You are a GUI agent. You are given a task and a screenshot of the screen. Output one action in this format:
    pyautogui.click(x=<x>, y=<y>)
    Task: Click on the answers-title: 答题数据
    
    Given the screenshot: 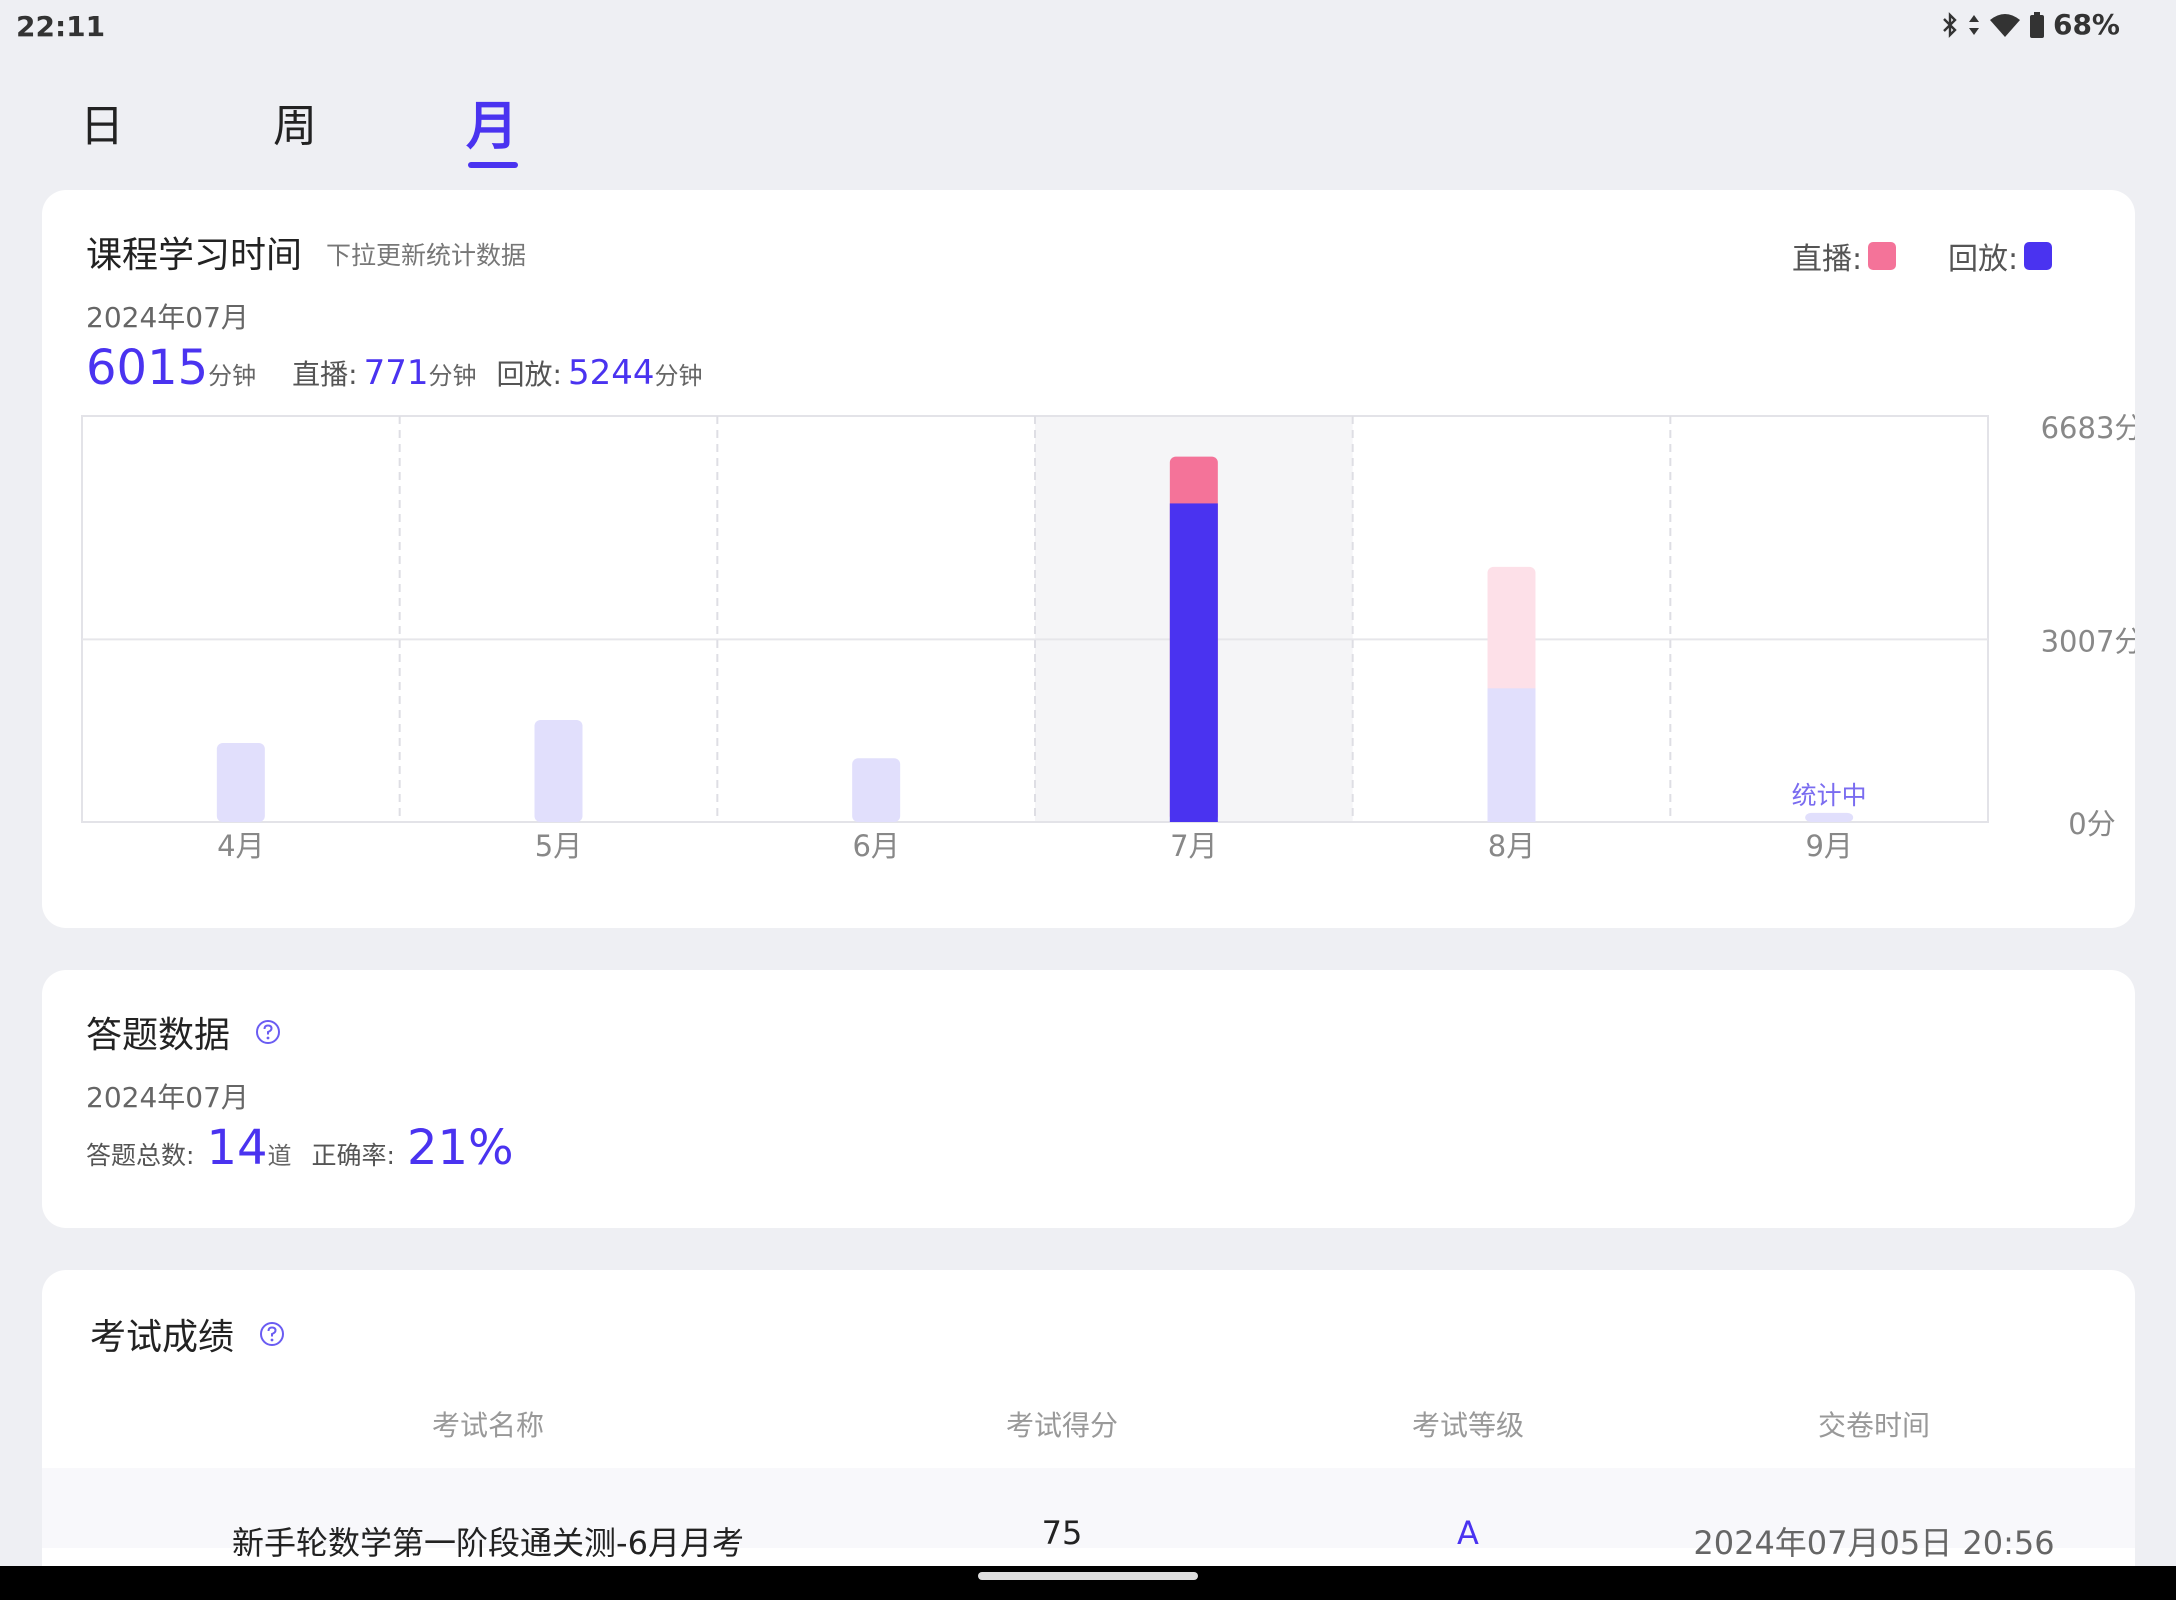 What is the action you would take?
    pyautogui.click(x=158, y=1035)
    